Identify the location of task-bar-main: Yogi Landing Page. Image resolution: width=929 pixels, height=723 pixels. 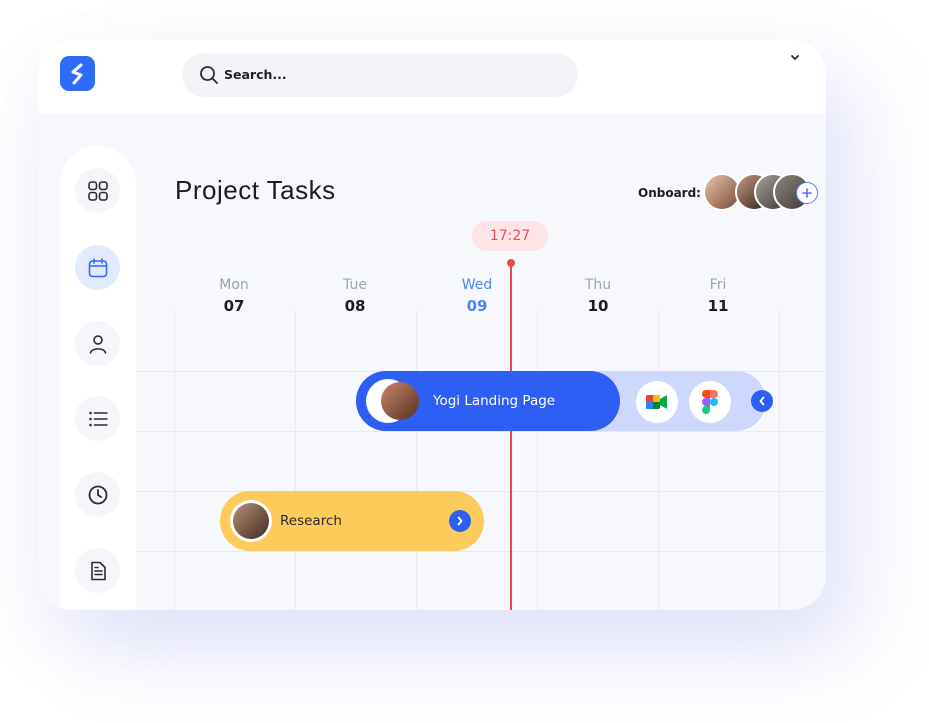
(488, 401).